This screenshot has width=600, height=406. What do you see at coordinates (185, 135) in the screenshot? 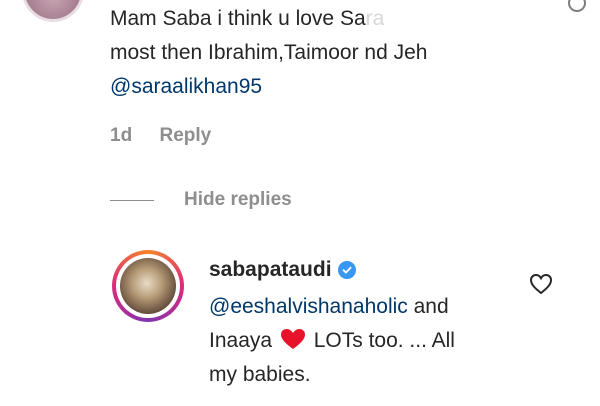
I see `reply-button: Reply` at bounding box center [185, 135].